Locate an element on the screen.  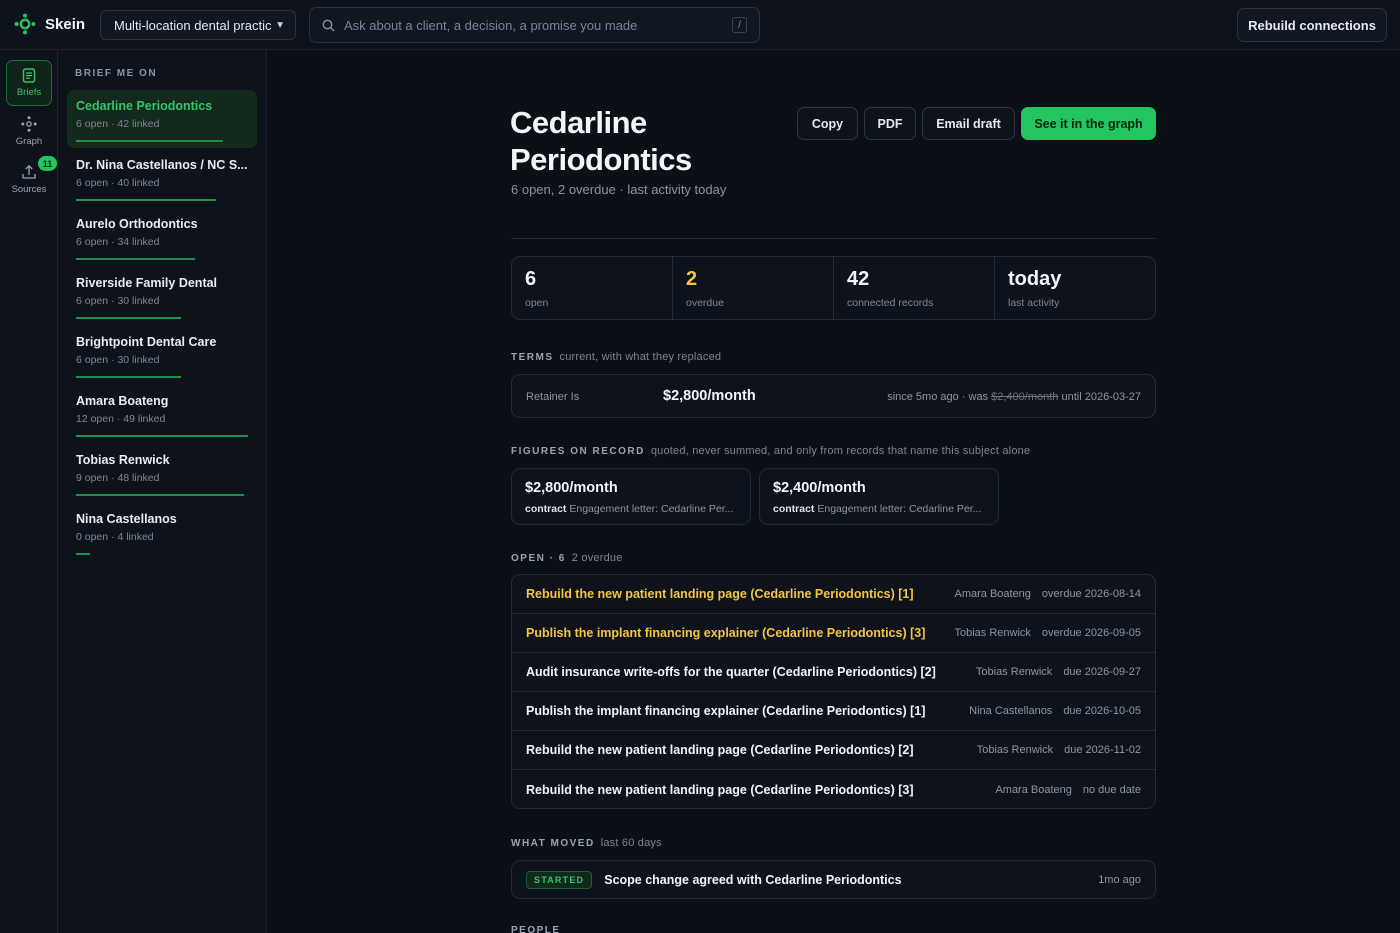
sidebar-item-name: Riverside Family Dental is located at coordinates (147, 283).